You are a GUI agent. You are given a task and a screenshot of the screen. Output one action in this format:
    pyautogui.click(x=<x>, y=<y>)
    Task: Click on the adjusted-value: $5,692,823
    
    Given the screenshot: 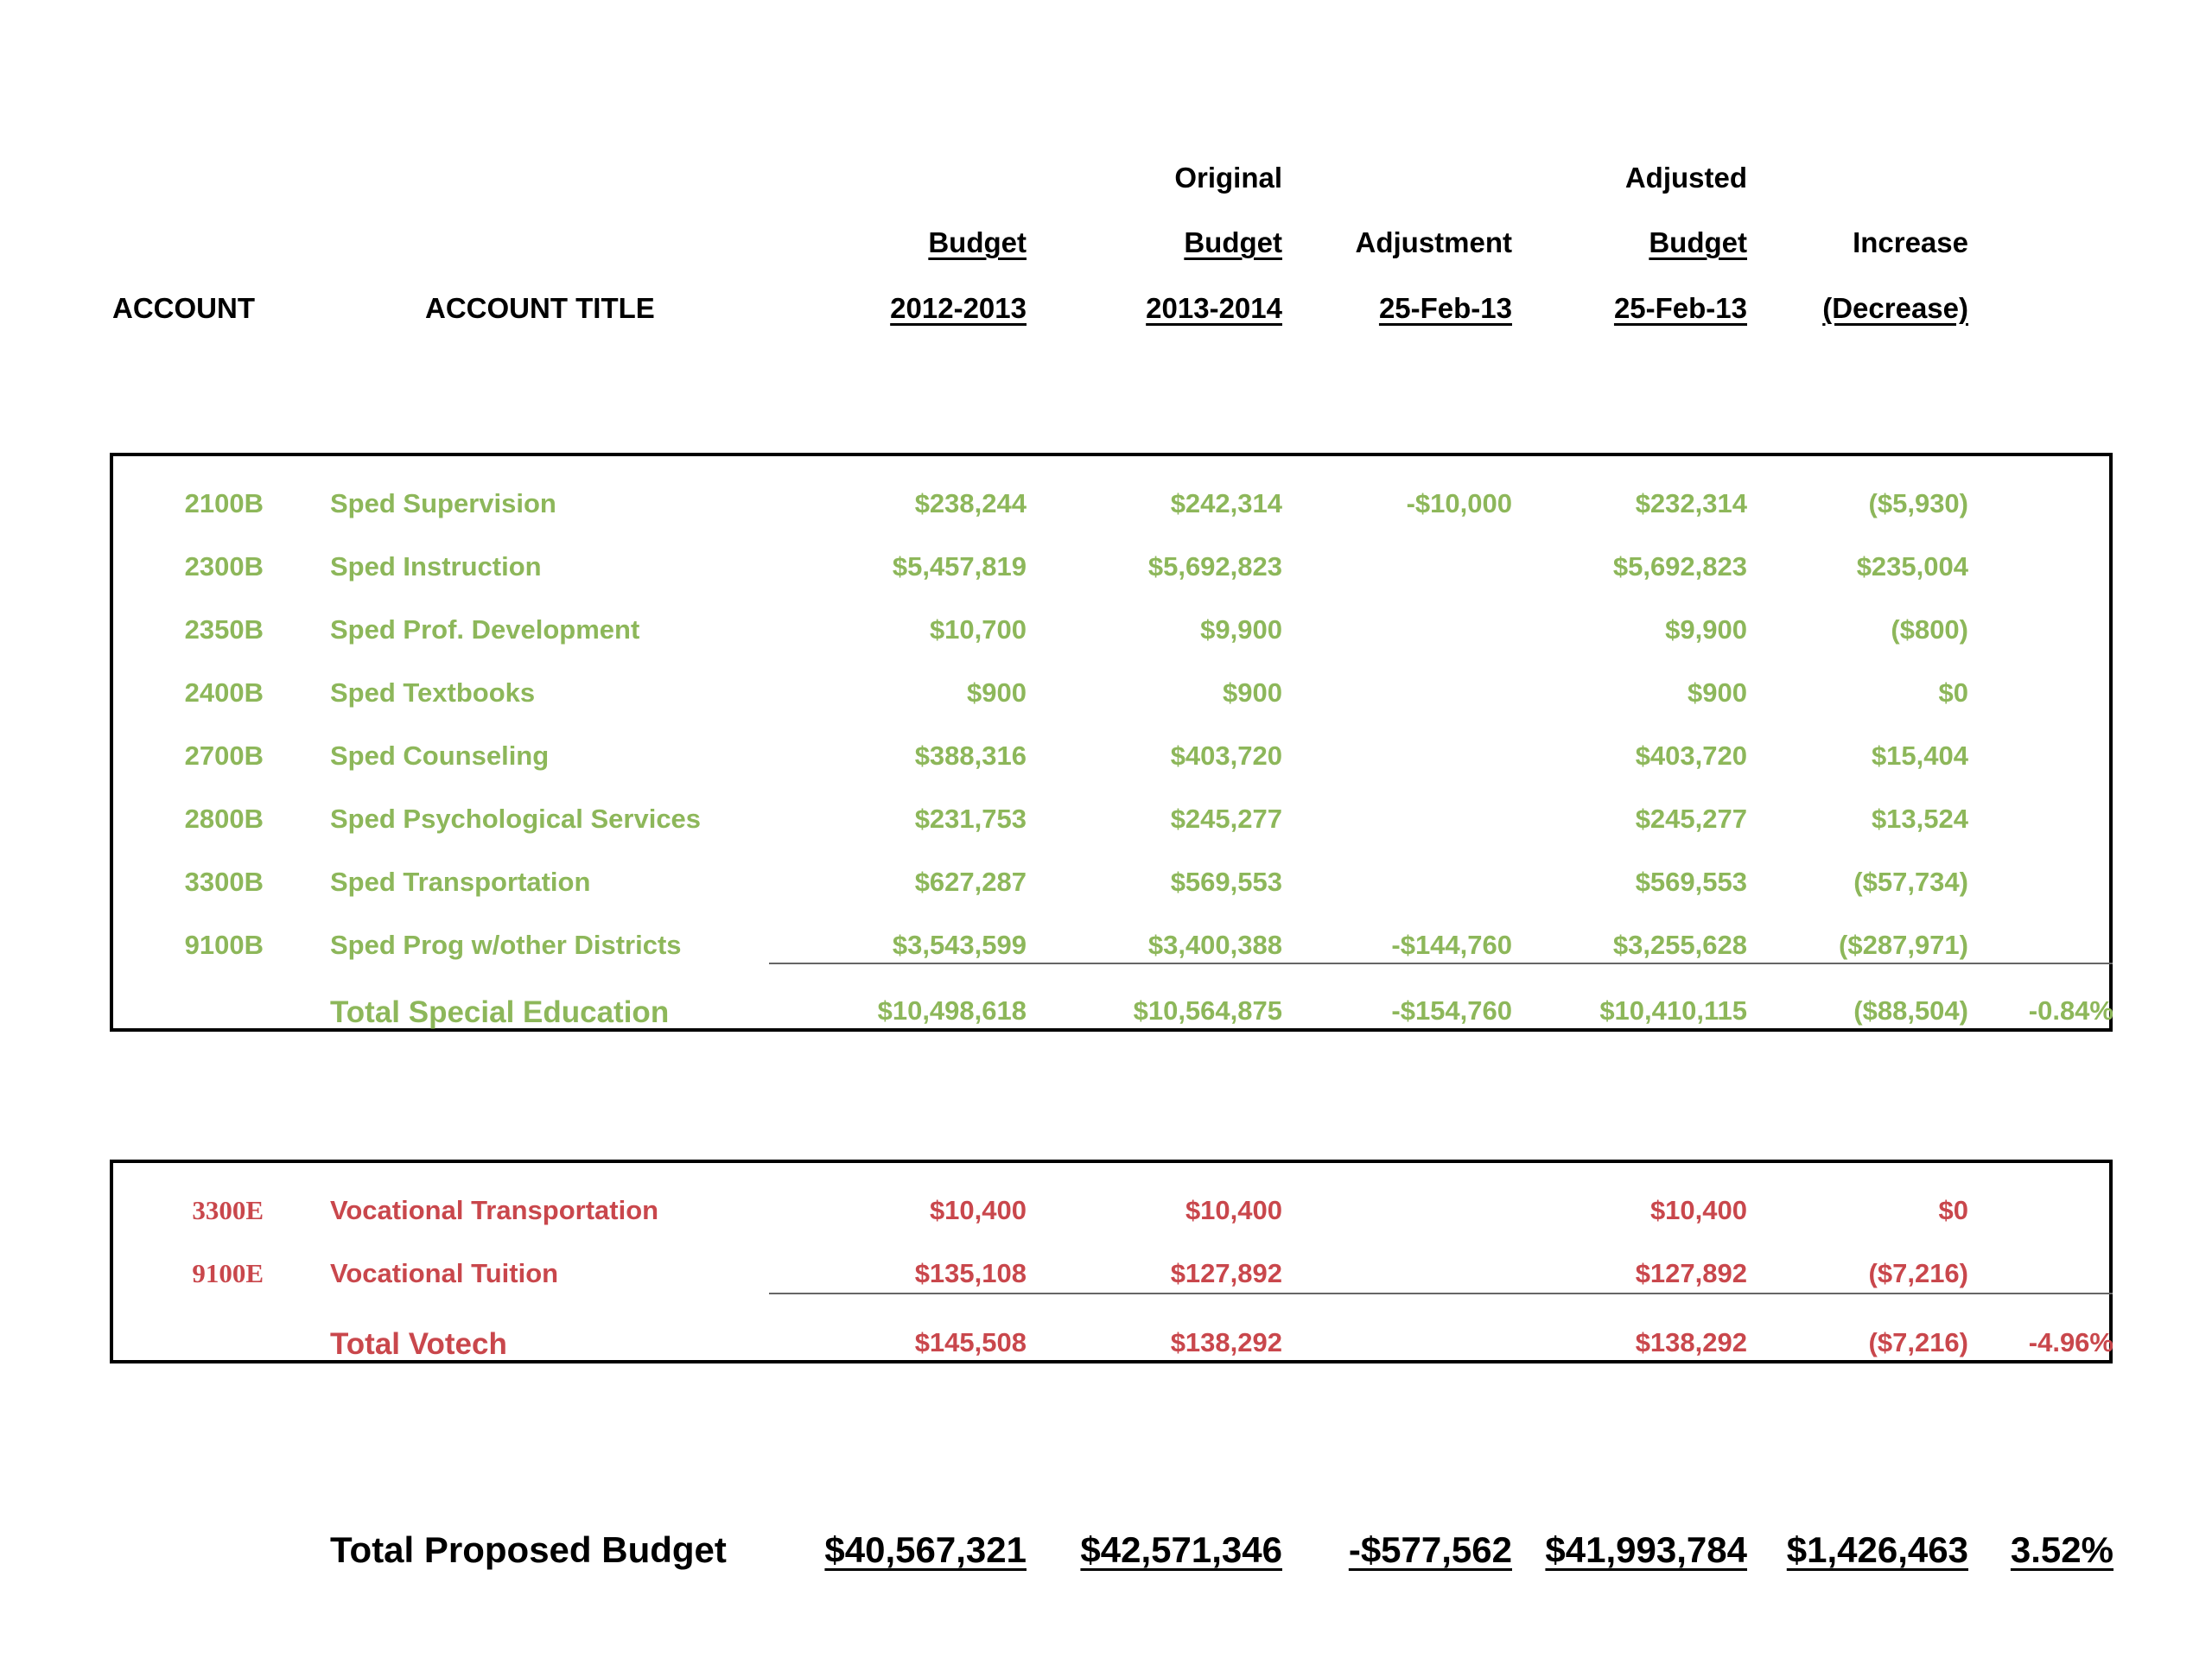 What is the action you would take?
    pyautogui.click(x=1679, y=566)
    